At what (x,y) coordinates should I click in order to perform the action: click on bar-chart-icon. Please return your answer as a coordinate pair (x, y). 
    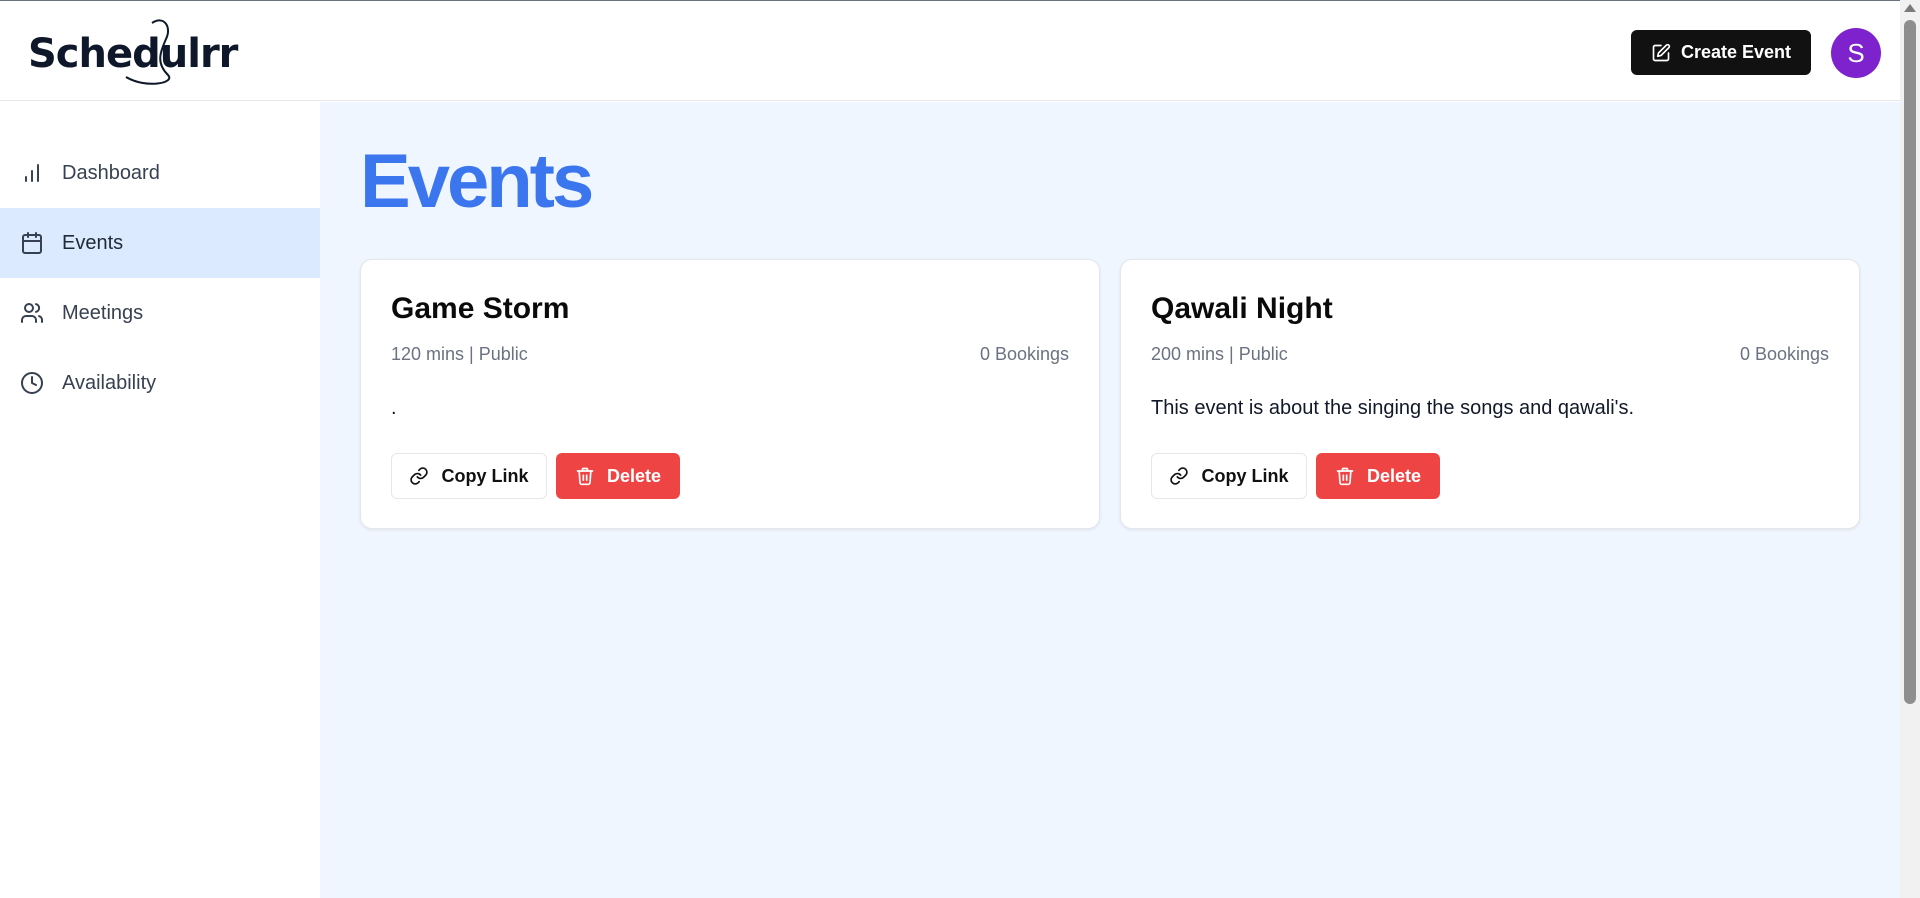
    Looking at the image, I should click on (32, 173).